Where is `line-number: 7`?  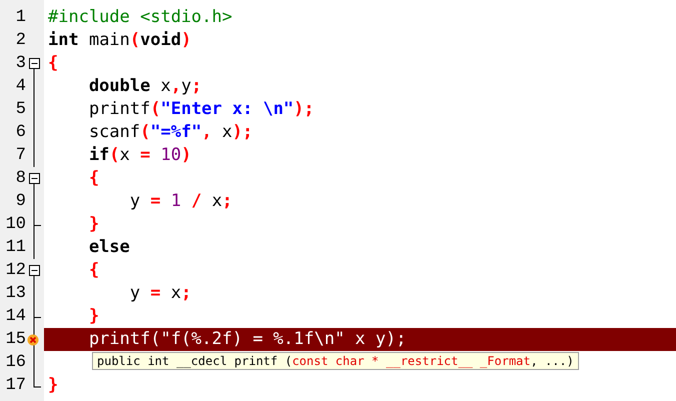 line-number: 7 is located at coordinates (20, 155).